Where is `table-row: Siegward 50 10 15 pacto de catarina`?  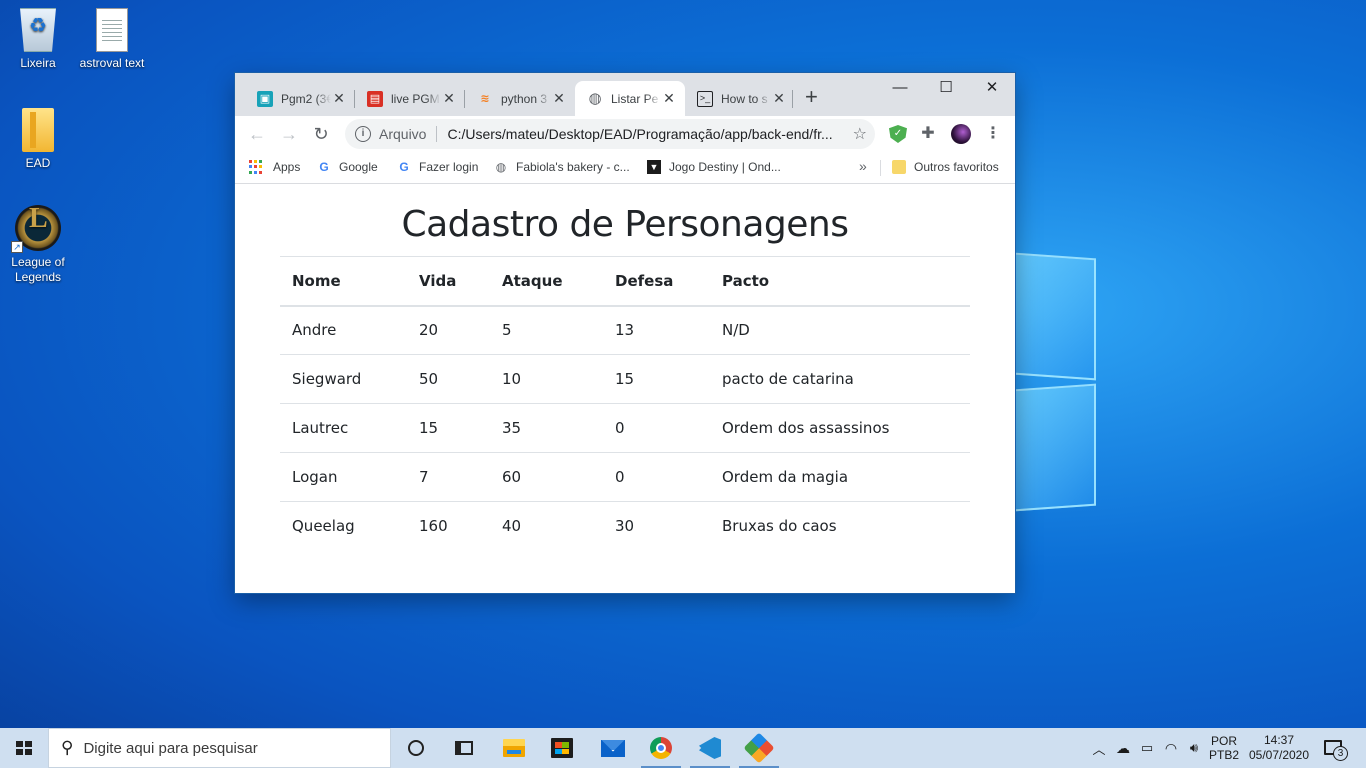 table-row: Siegward 50 10 15 pacto de catarina is located at coordinates (625, 379).